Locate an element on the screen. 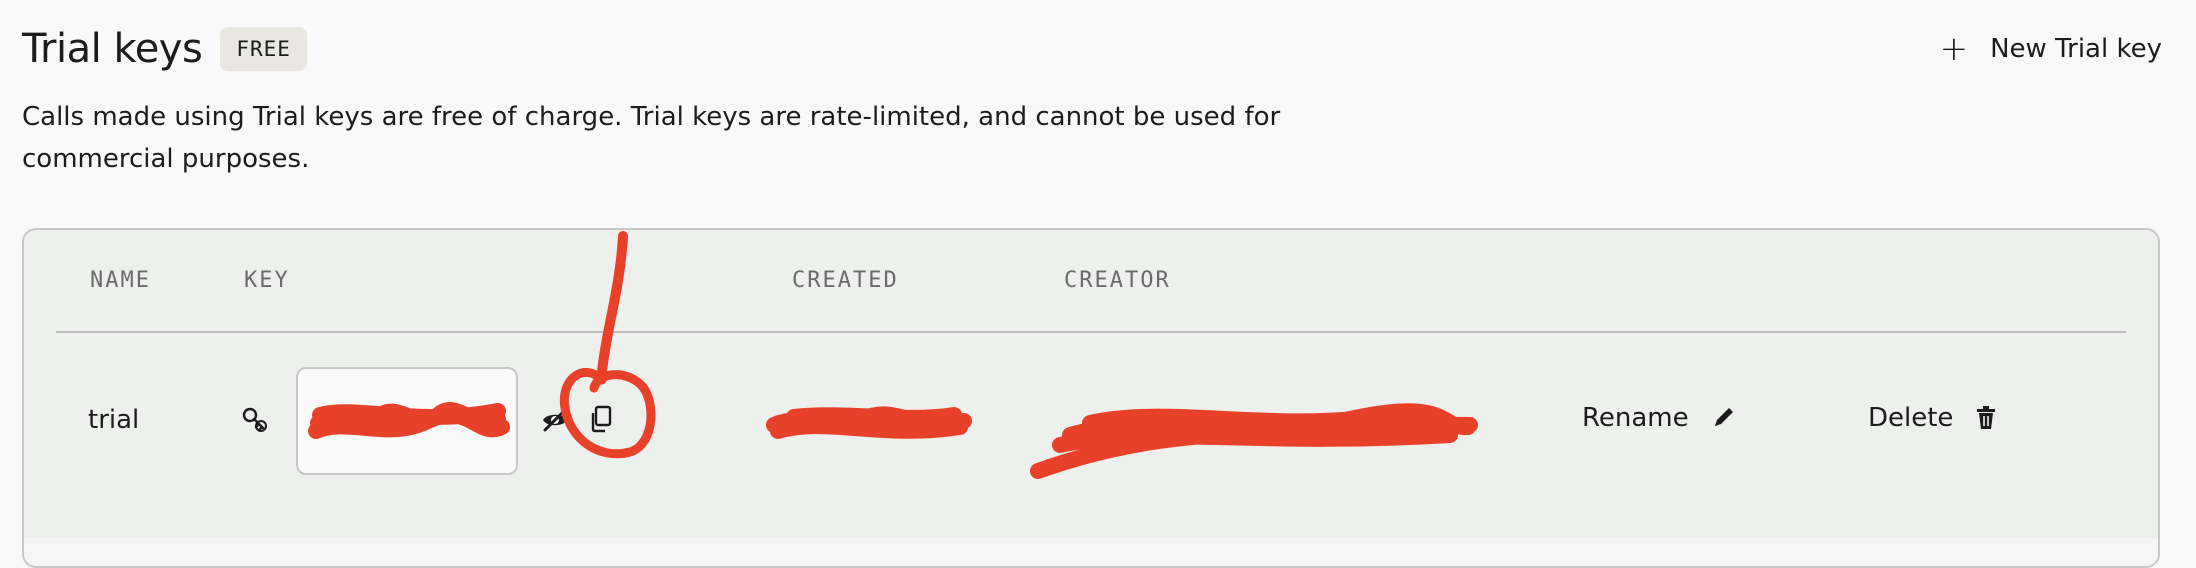  delete-button: Delete is located at coordinates (1932, 418).